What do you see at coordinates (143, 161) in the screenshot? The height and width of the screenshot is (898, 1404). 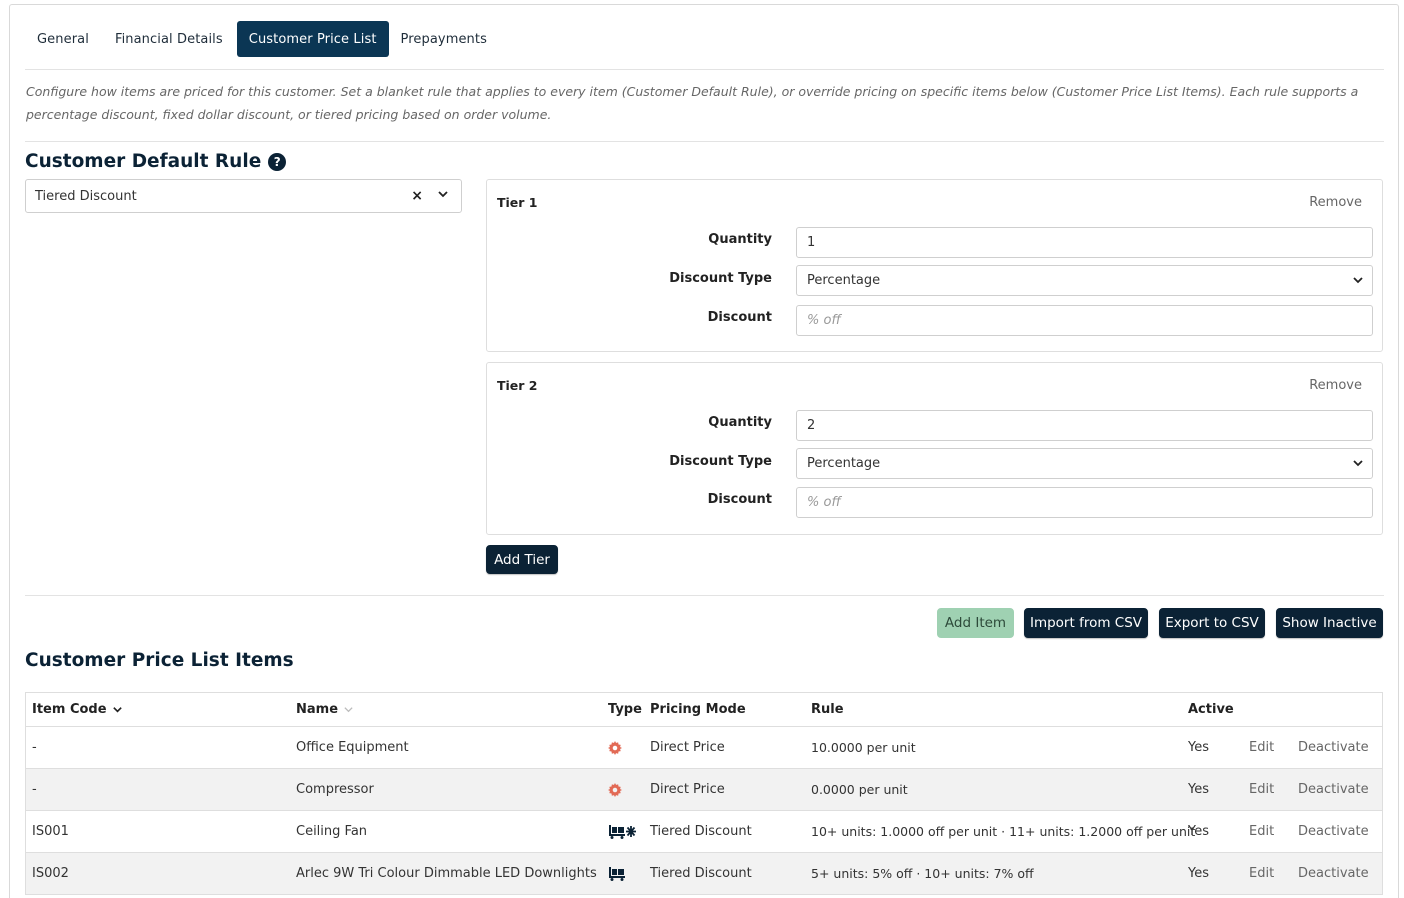 I see `default-rule-heading: Customer Default Rule` at bounding box center [143, 161].